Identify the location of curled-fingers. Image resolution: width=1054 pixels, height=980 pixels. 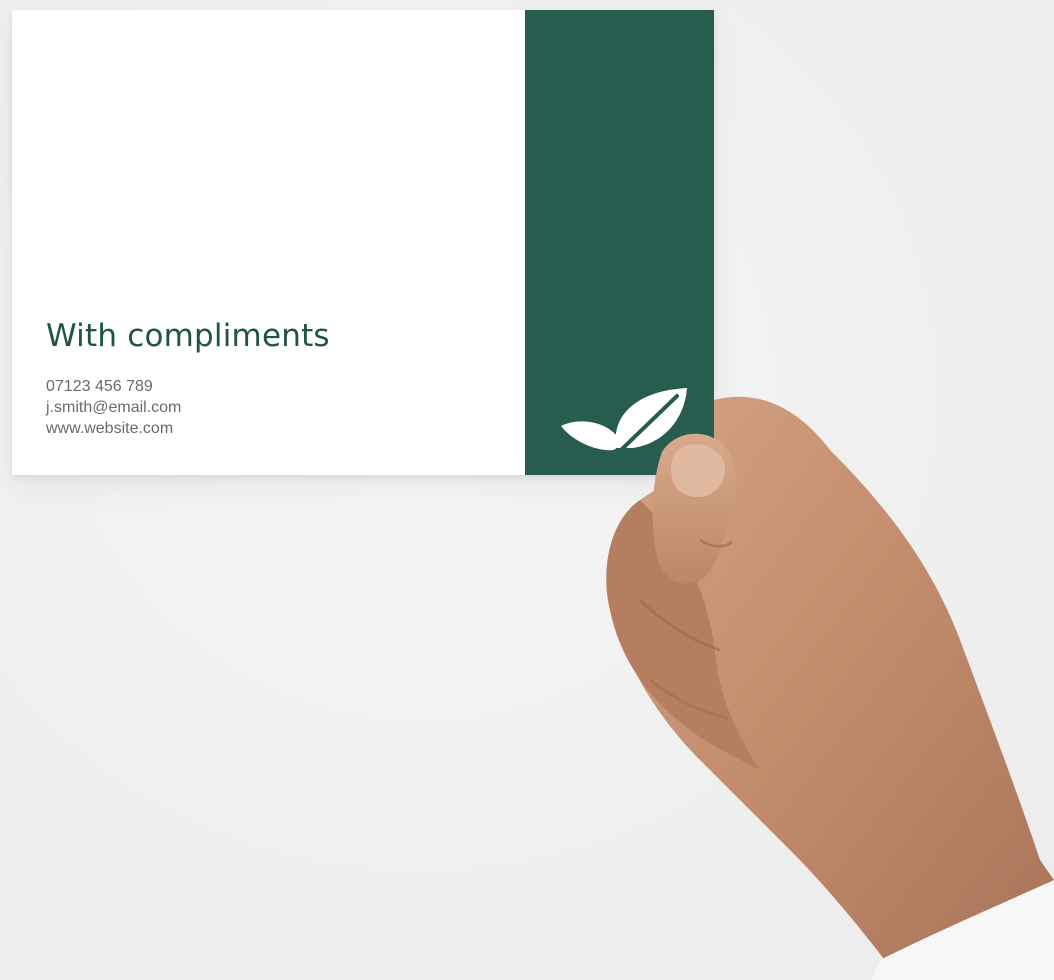
(683, 635).